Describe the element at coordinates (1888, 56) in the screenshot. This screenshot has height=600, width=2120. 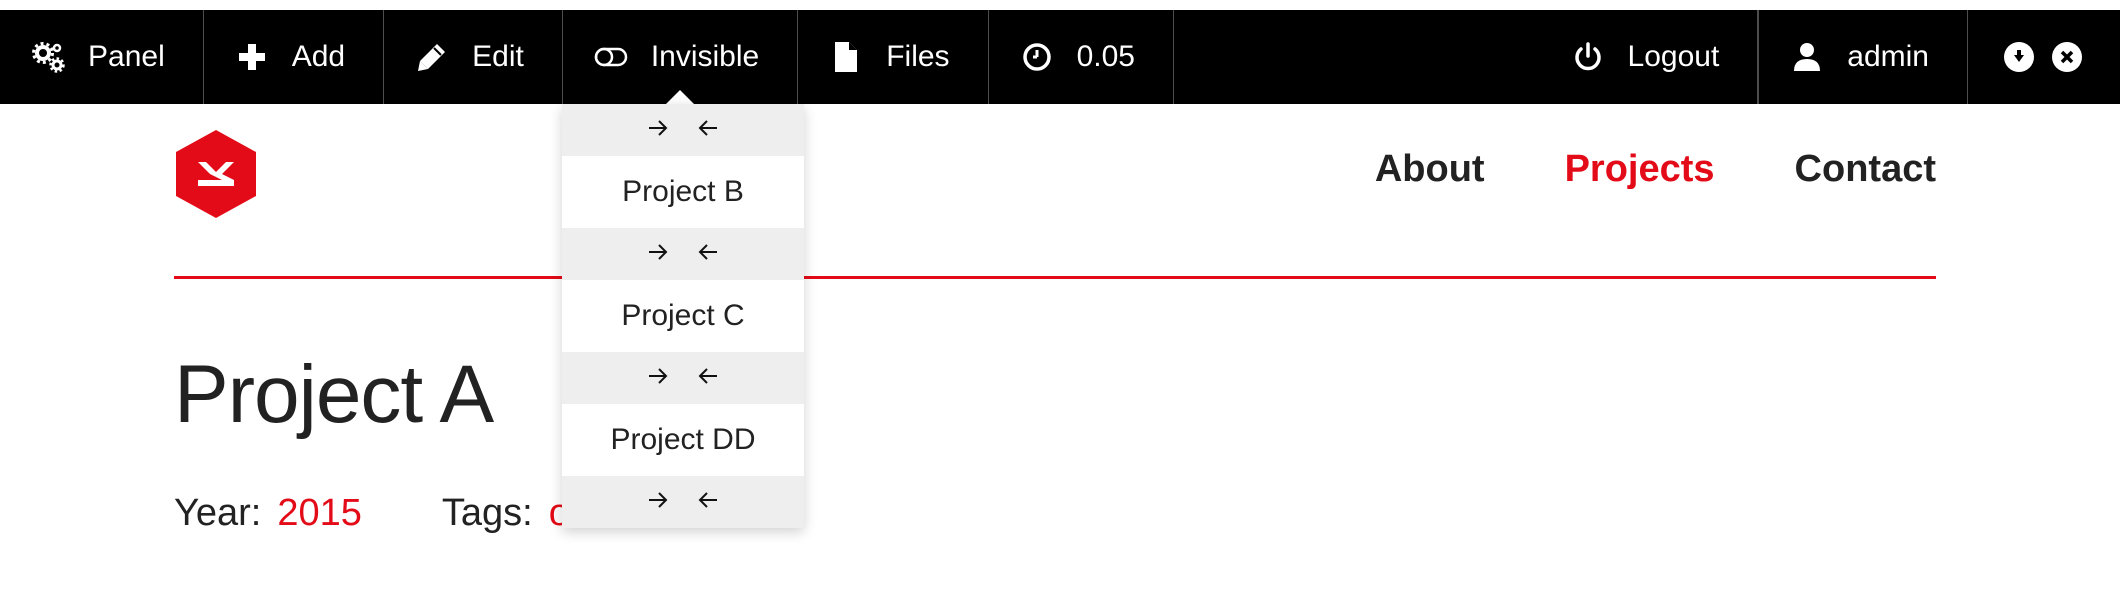
I see `user-label: admin` at that location.